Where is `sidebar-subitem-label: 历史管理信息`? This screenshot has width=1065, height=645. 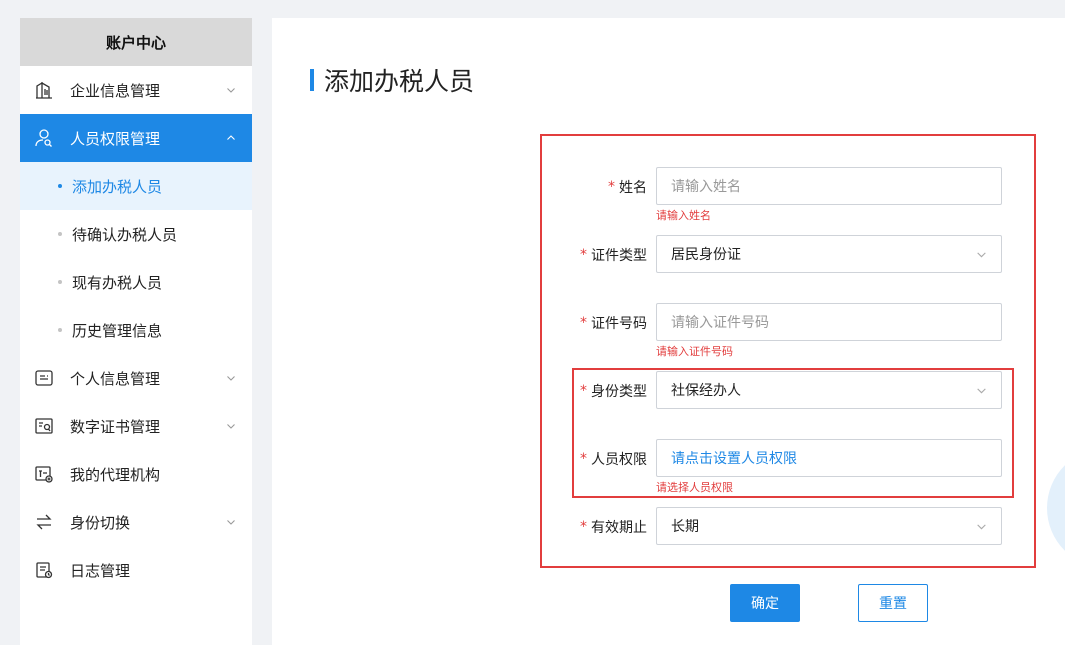 sidebar-subitem-label: 历史管理信息 is located at coordinates (117, 330).